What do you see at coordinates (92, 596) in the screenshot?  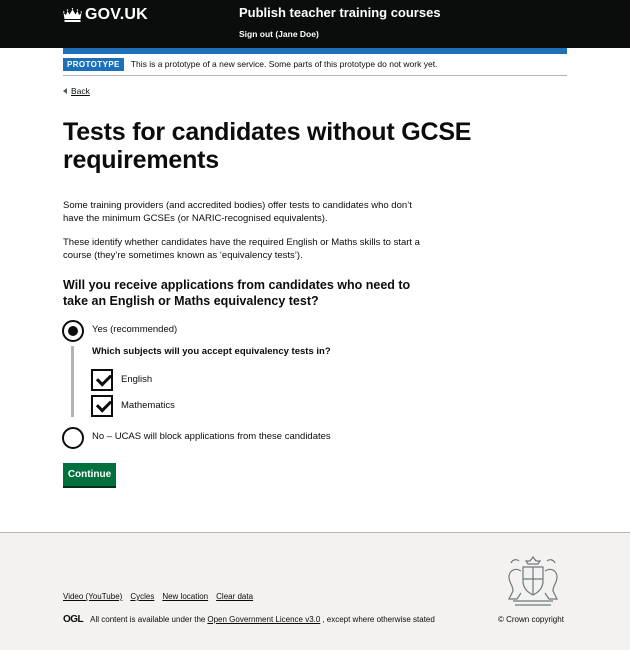 I see `footer-link-video: Video (YouTube)` at bounding box center [92, 596].